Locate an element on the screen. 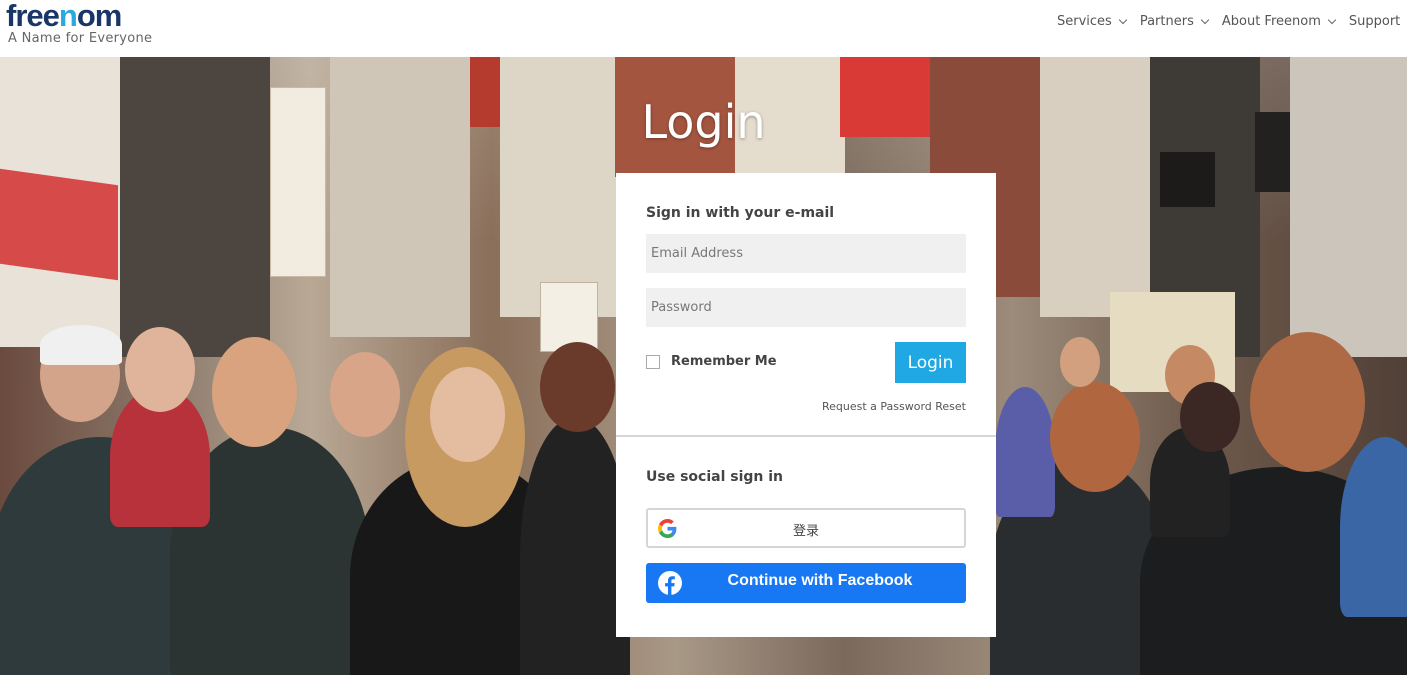 Image resolution: width=1407 pixels, height=675 pixels. social-section-title: Use social sign in is located at coordinates (714, 477).